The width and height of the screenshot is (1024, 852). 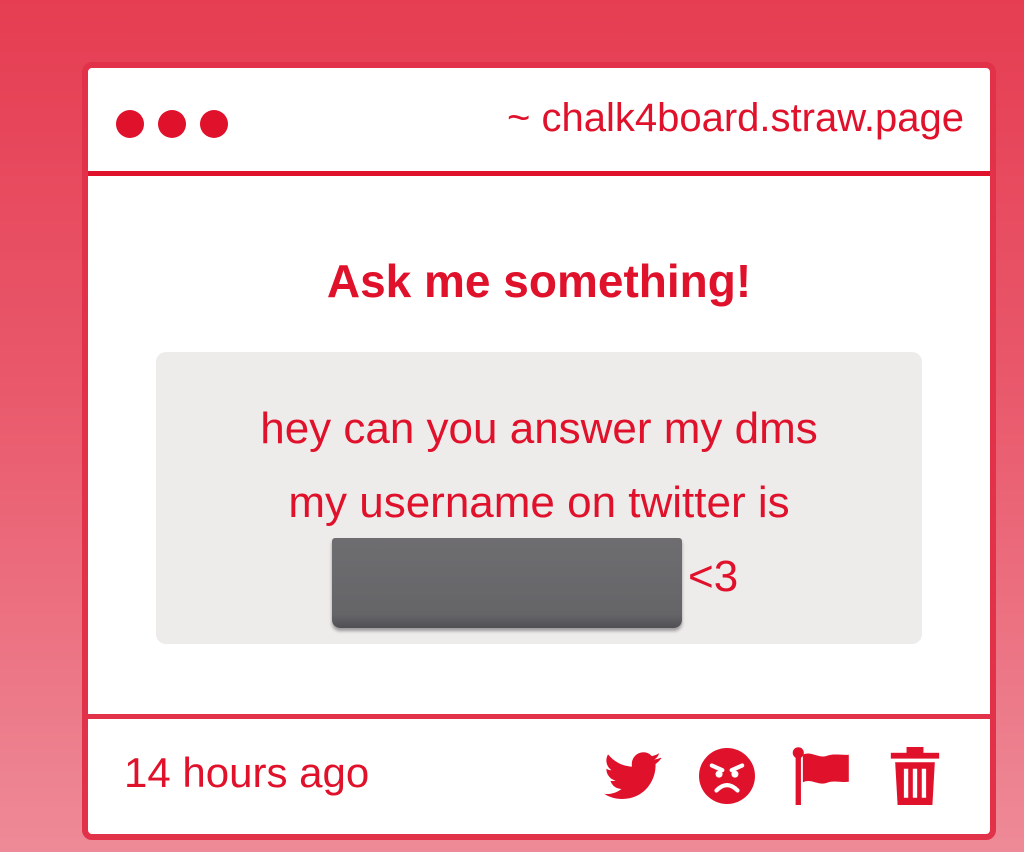 I want to click on page-url: ~ chalk4board.straw.page, so click(x=735, y=118).